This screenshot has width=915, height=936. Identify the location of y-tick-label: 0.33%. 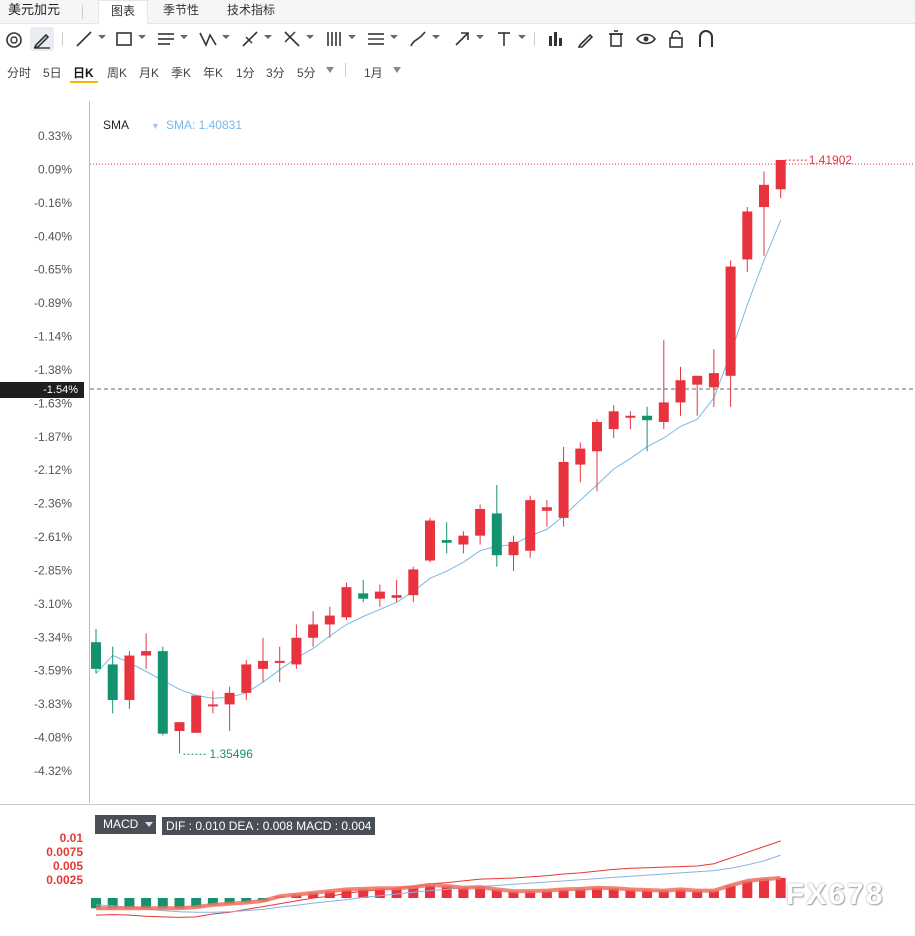
(55, 136).